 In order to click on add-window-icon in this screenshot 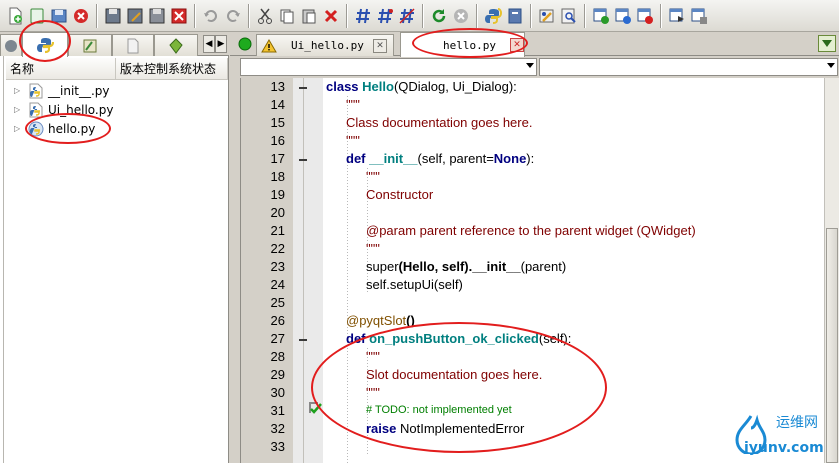, I will do `click(601, 16)`.